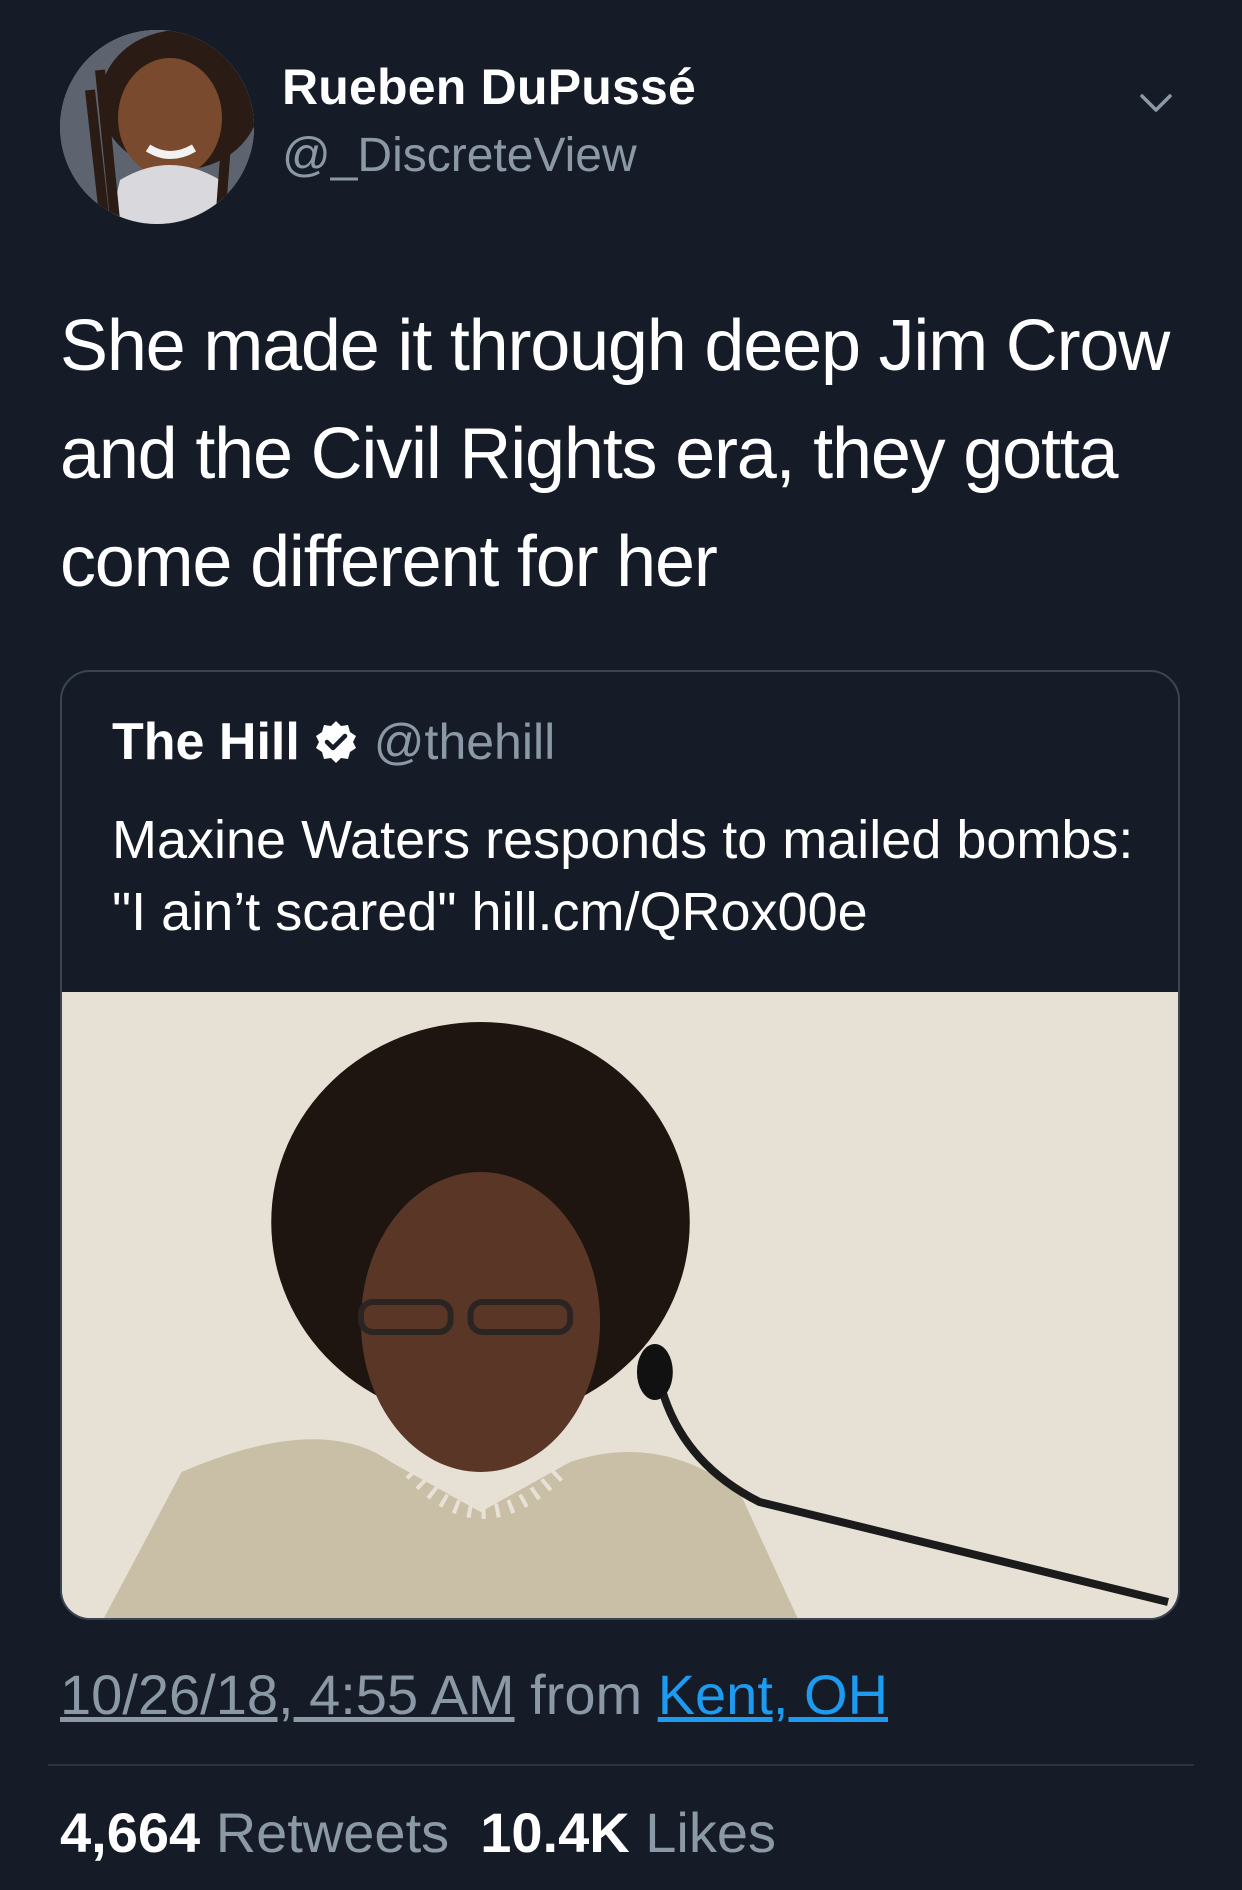 The width and height of the screenshot is (1242, 1890). What do you see at coordinates (464, 742) in the screenshot?
I see `quoted-author-handle: @thehill` at bounding box center [464, 742].